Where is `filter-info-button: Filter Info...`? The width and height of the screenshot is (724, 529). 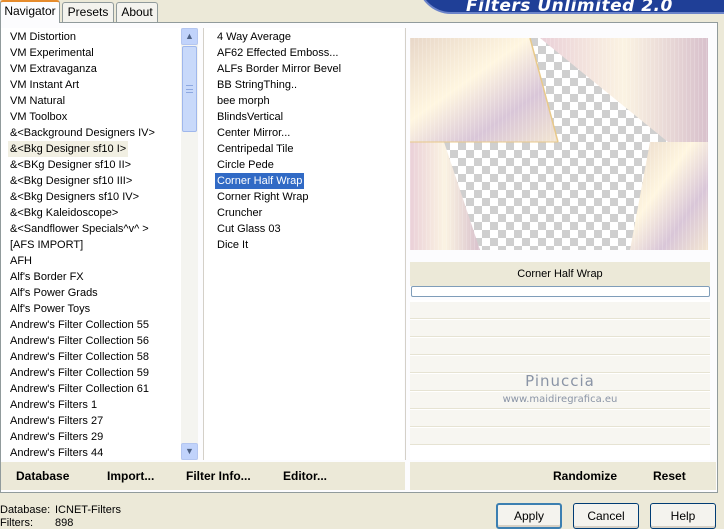 filter-info-button: Filter Info... is located at coordinates (218, 476).